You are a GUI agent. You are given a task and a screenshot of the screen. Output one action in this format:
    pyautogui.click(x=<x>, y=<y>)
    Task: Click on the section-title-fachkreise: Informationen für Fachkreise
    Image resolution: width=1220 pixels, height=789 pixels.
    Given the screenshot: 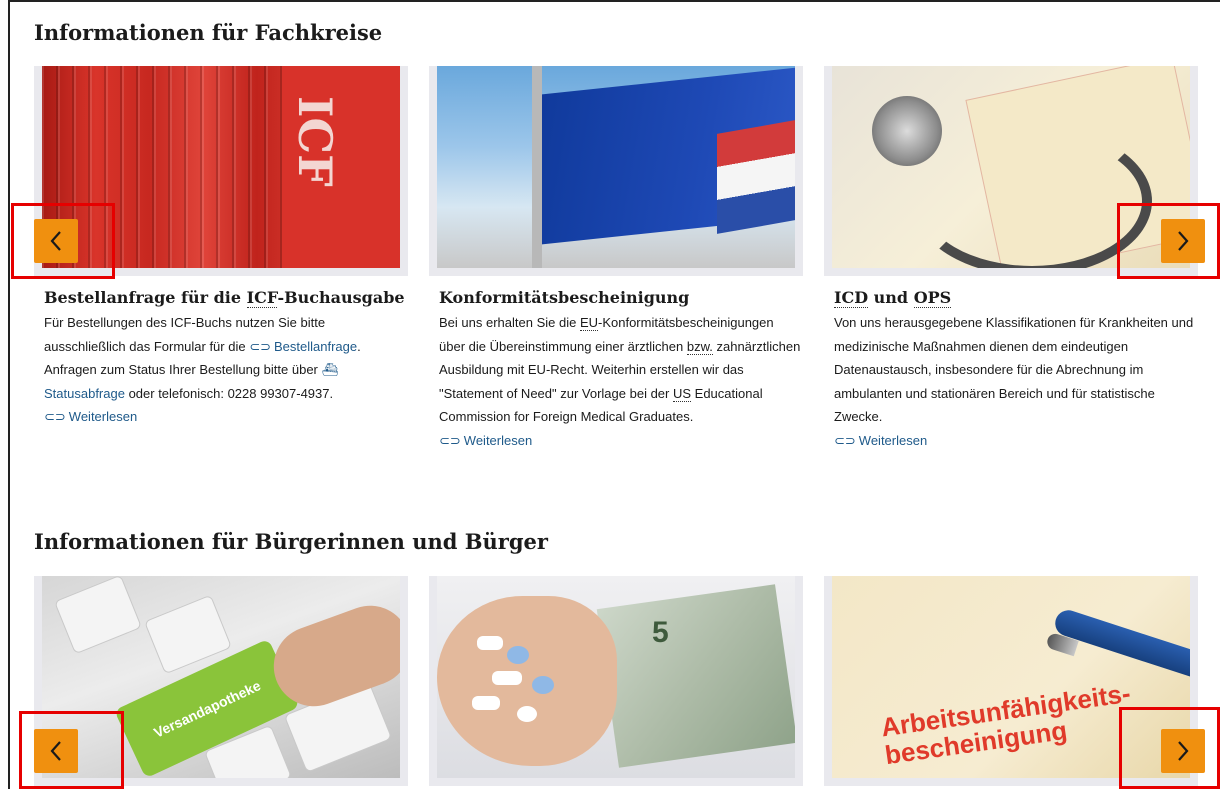 What is the action you would take?
    pyautogui.click(x=208, y=32)
    